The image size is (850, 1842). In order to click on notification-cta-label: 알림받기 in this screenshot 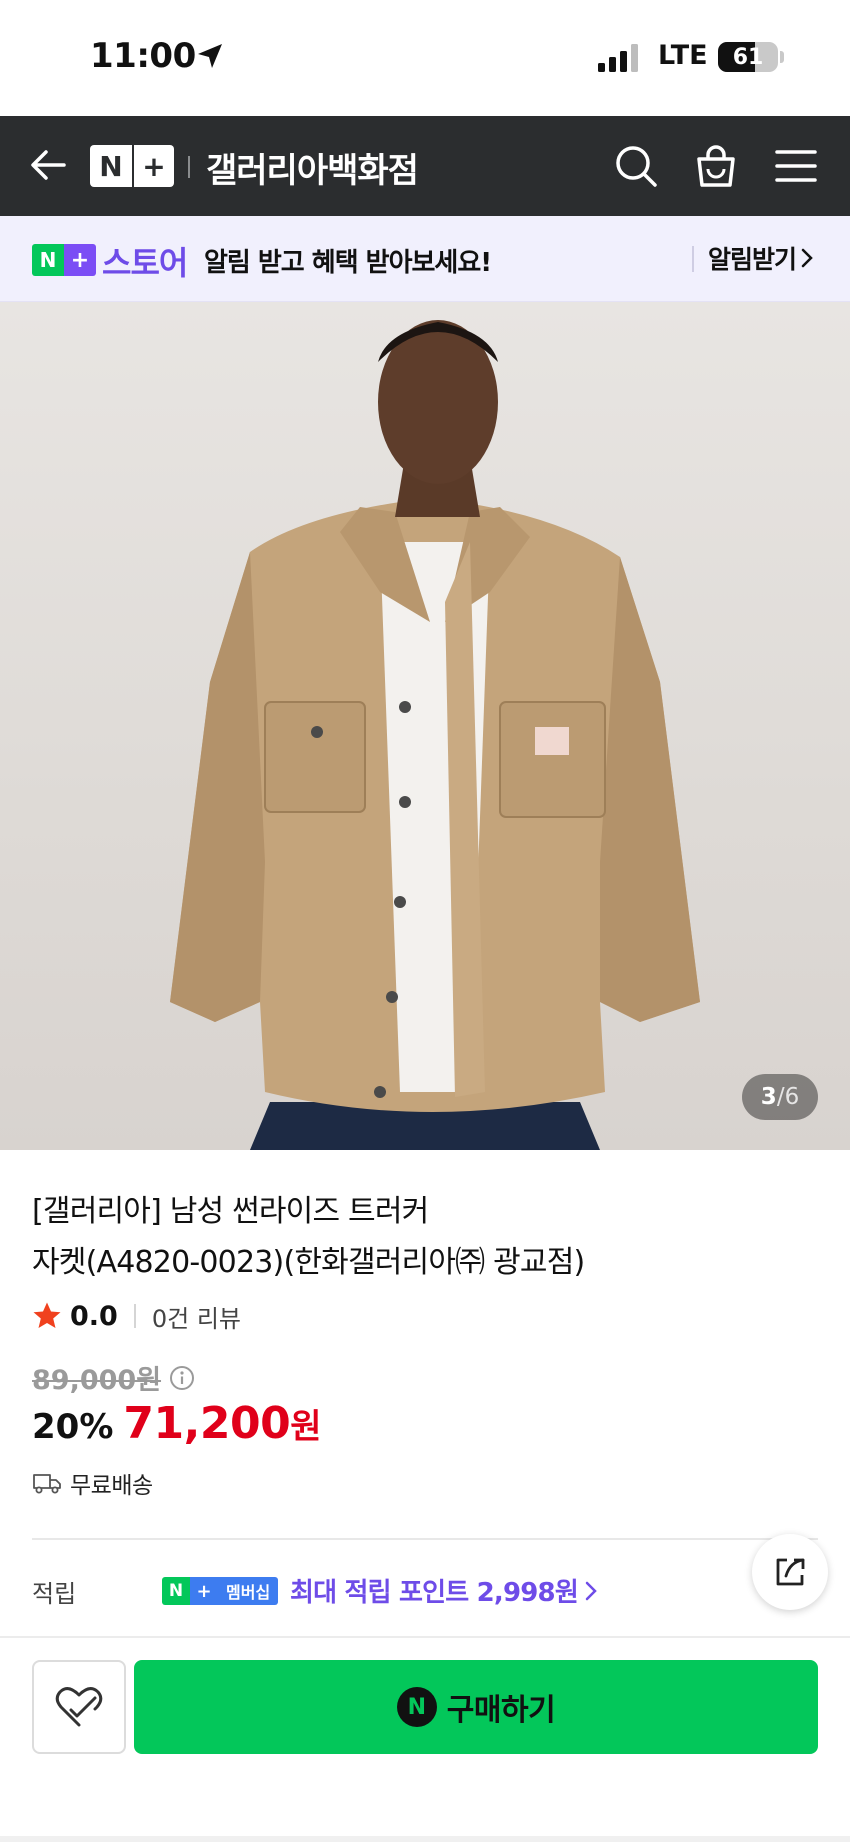, I will do `click(752, 259)`.